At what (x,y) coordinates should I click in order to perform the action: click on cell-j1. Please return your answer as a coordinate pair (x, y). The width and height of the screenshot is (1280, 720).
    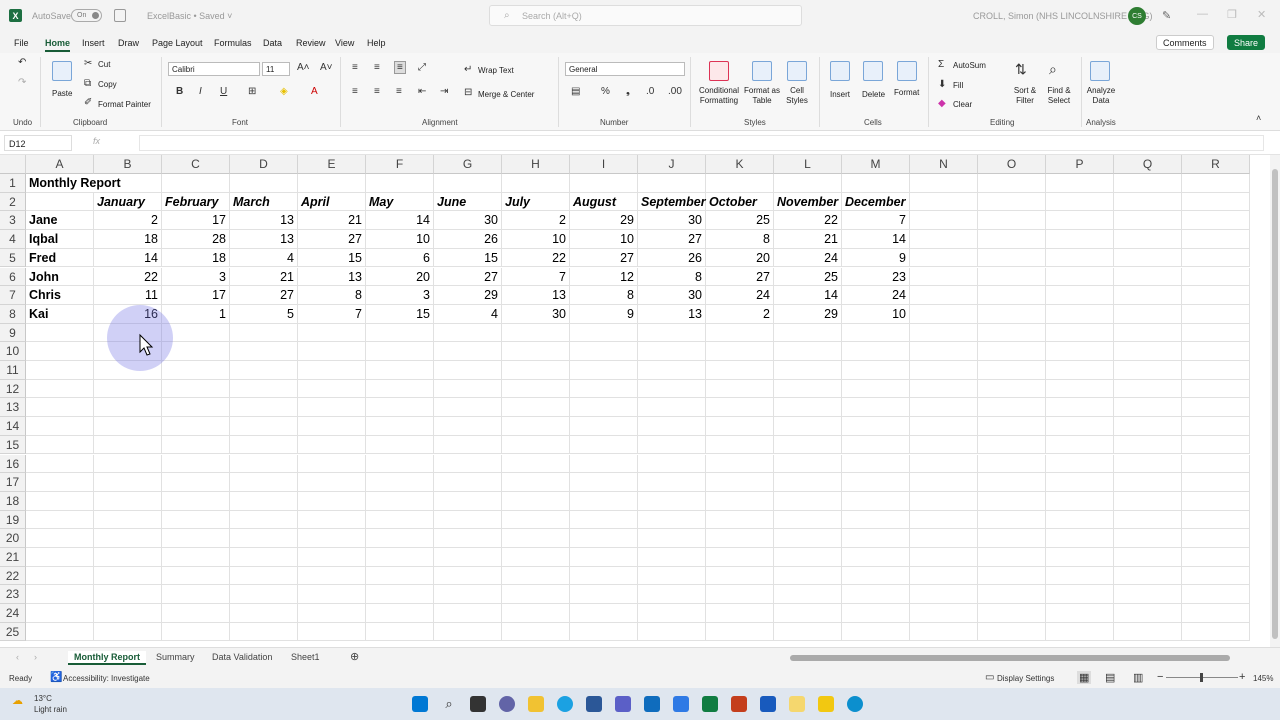
    Looking at the image, I should click on (672, 183).